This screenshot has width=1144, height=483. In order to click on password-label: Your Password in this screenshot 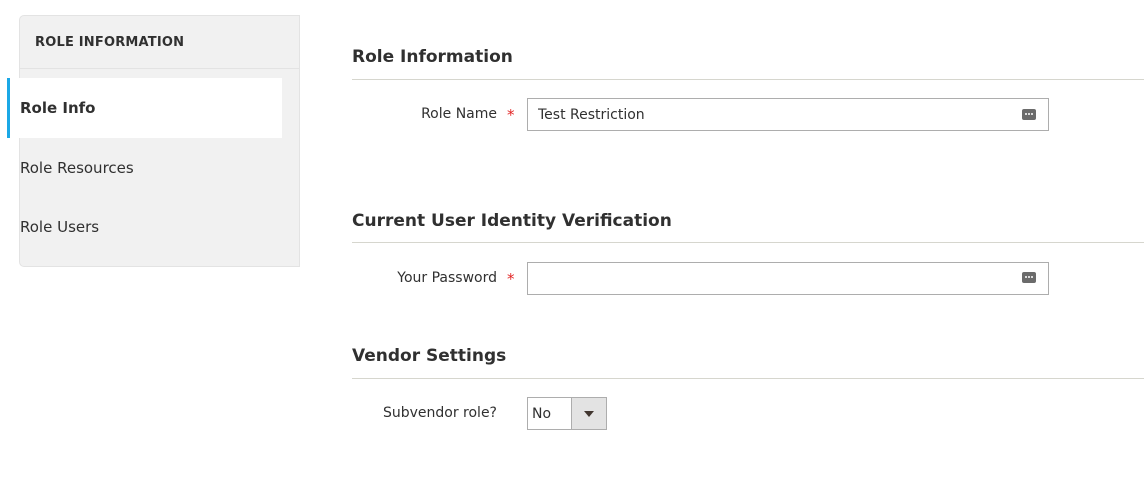, I will do `click(447, 278)`.